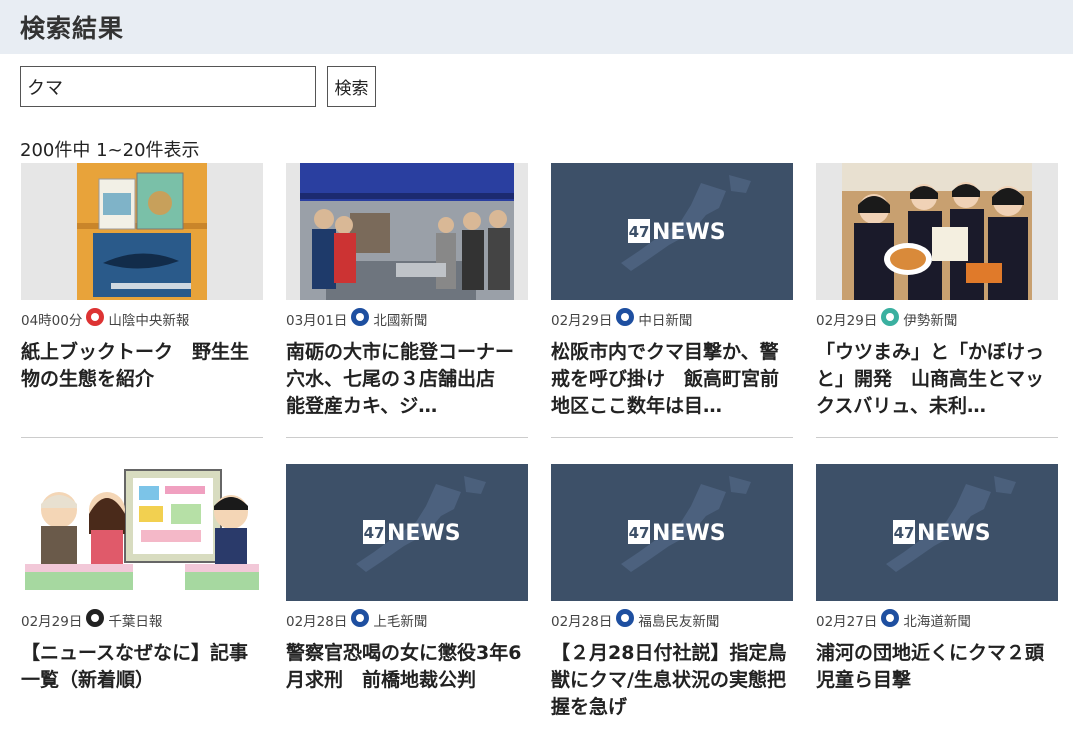  I want to click on result-count: 200件中 1~20件表示, so click(110, 150).